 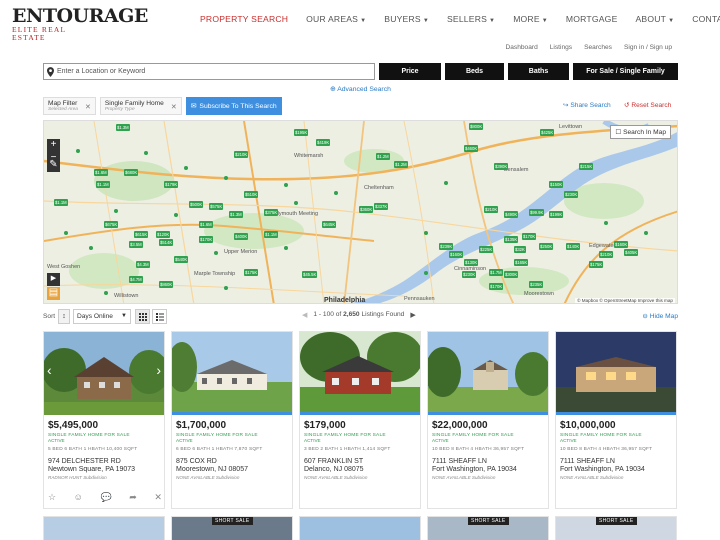 I want to click on listing-address: 974 DELCHESTER RD, so click(x=84, y=461).